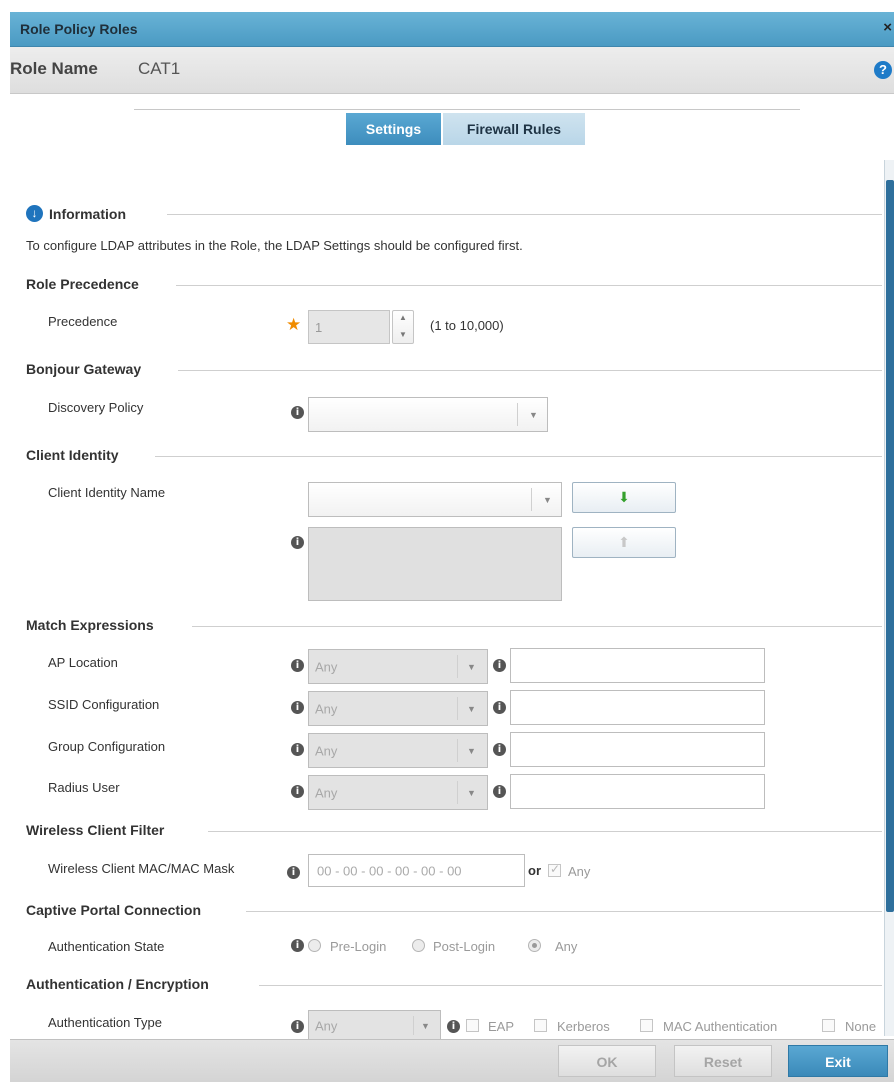 Image resolution: width=894 pixels, height=1082 pixels. I want to click on ap-location-operator-select: Any ▼, so click(398, 666).